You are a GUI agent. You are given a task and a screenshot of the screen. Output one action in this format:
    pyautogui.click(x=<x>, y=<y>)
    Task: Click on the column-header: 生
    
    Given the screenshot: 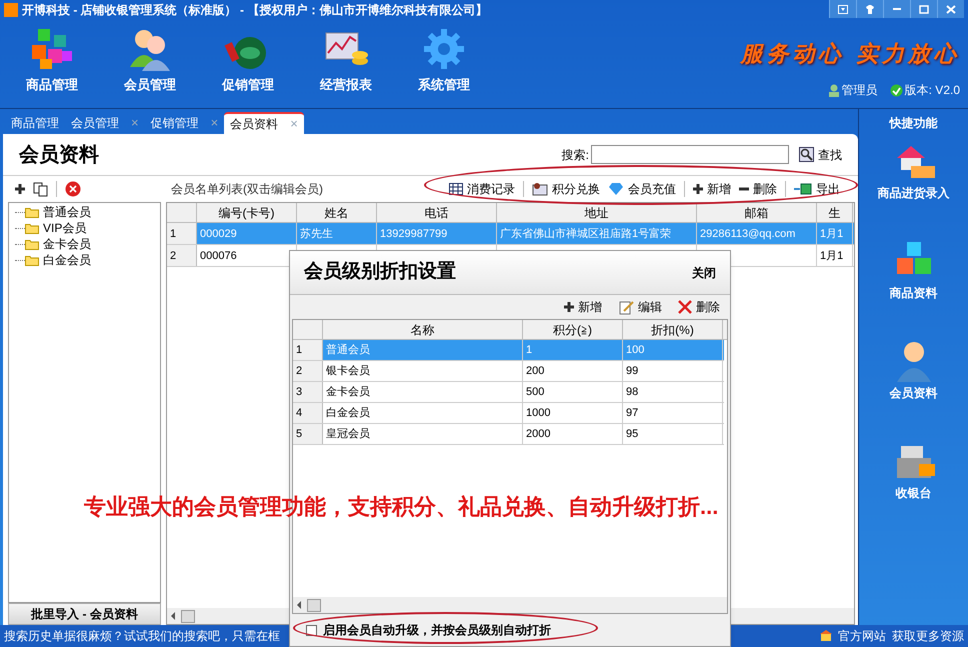 What is the action you would take?
    pyautogui.click(x=835, y=212)
    